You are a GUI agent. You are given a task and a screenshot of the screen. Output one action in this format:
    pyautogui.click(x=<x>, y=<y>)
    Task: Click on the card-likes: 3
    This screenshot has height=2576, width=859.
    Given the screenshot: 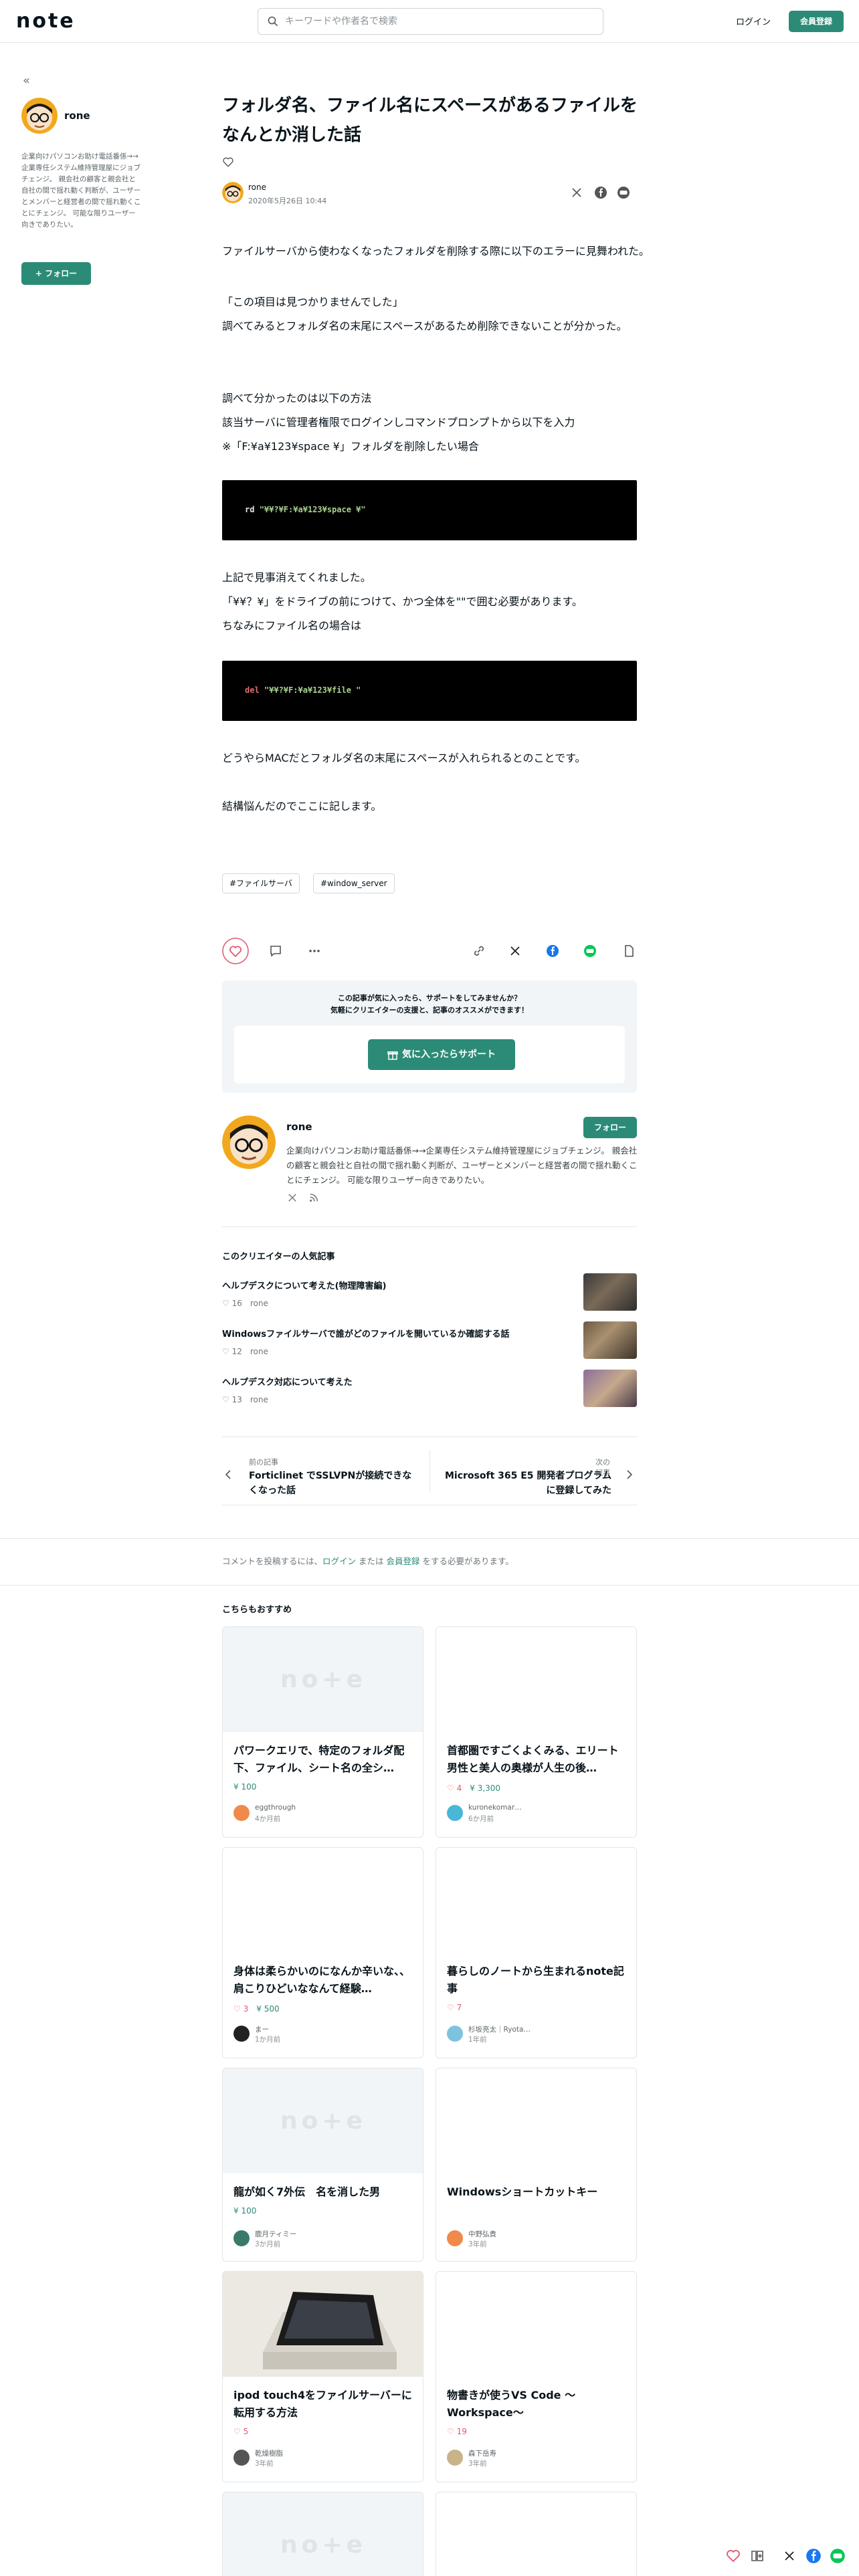 What is the action you would take?
    pyautogui.click(x=246, y=2009)
    